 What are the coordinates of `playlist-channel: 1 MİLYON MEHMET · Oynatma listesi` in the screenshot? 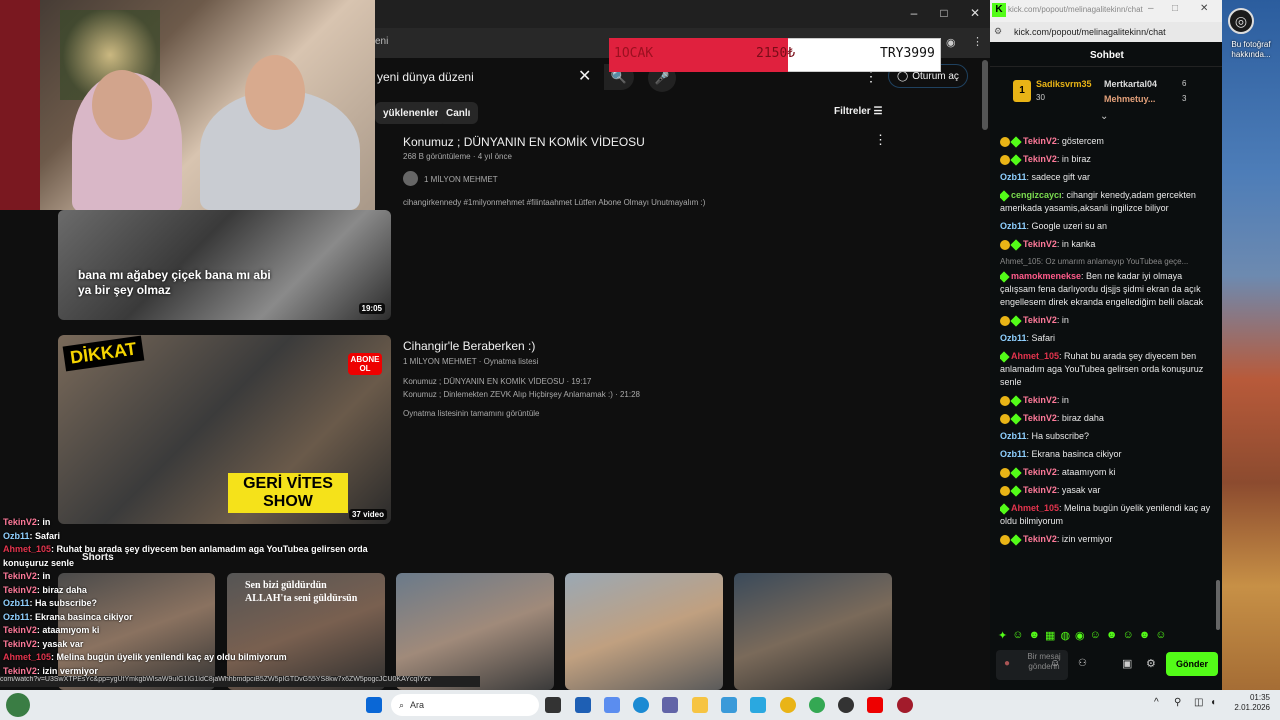 It's located at (470, 361).